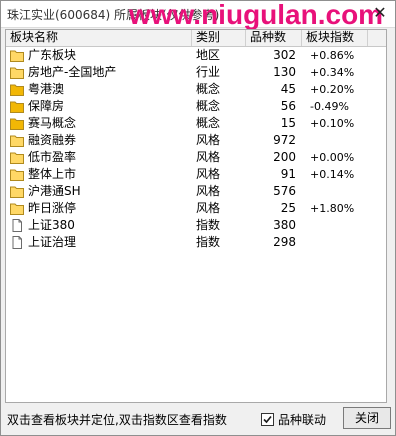 This screenshot has width=396, height=436. What do you see at coordinates (52, 55) in the screenshot?
I see `sector-name: 广东板块` at bounding box center [52, 55].